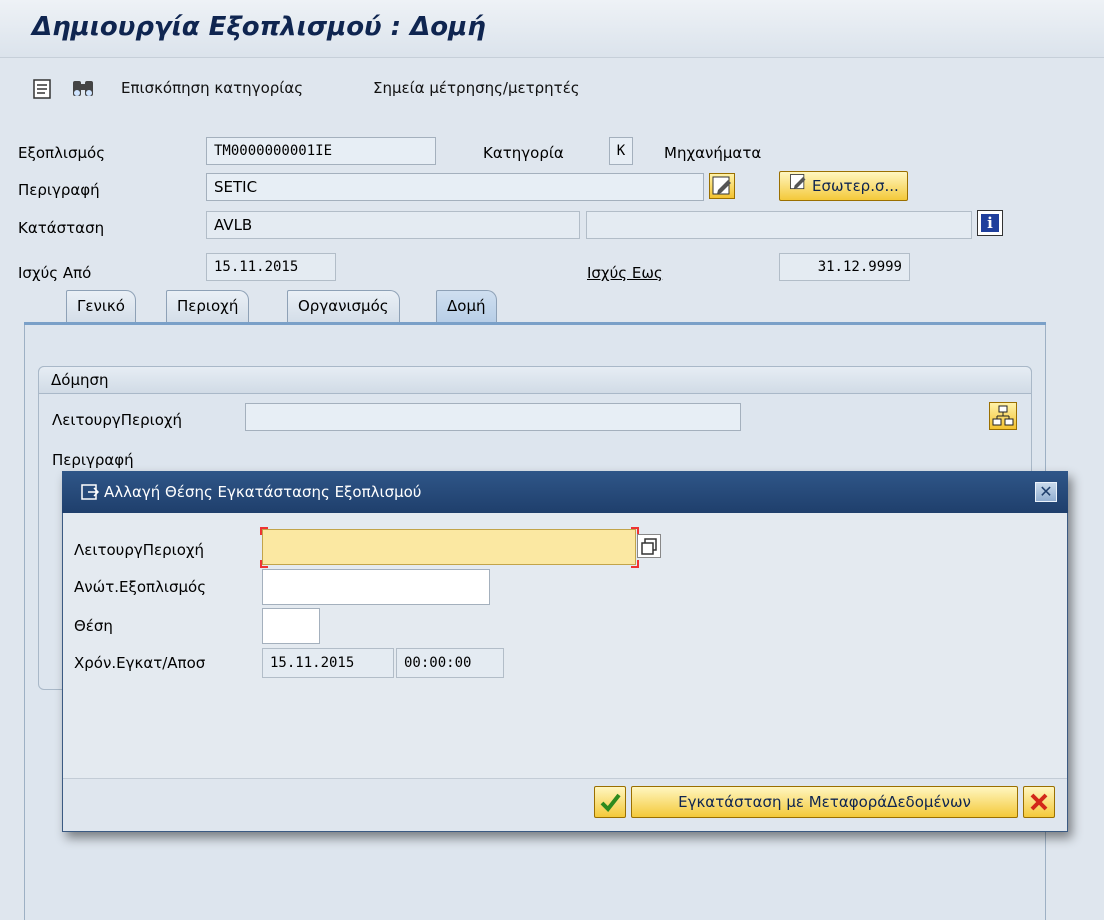 The width and height of the screenshot is (1104, 920). Describe the element at coordinates (476, 88) in the screenshot. I see `toolbar-measuring-points: Σημεία μέτρησης/μετρητές` at that location.